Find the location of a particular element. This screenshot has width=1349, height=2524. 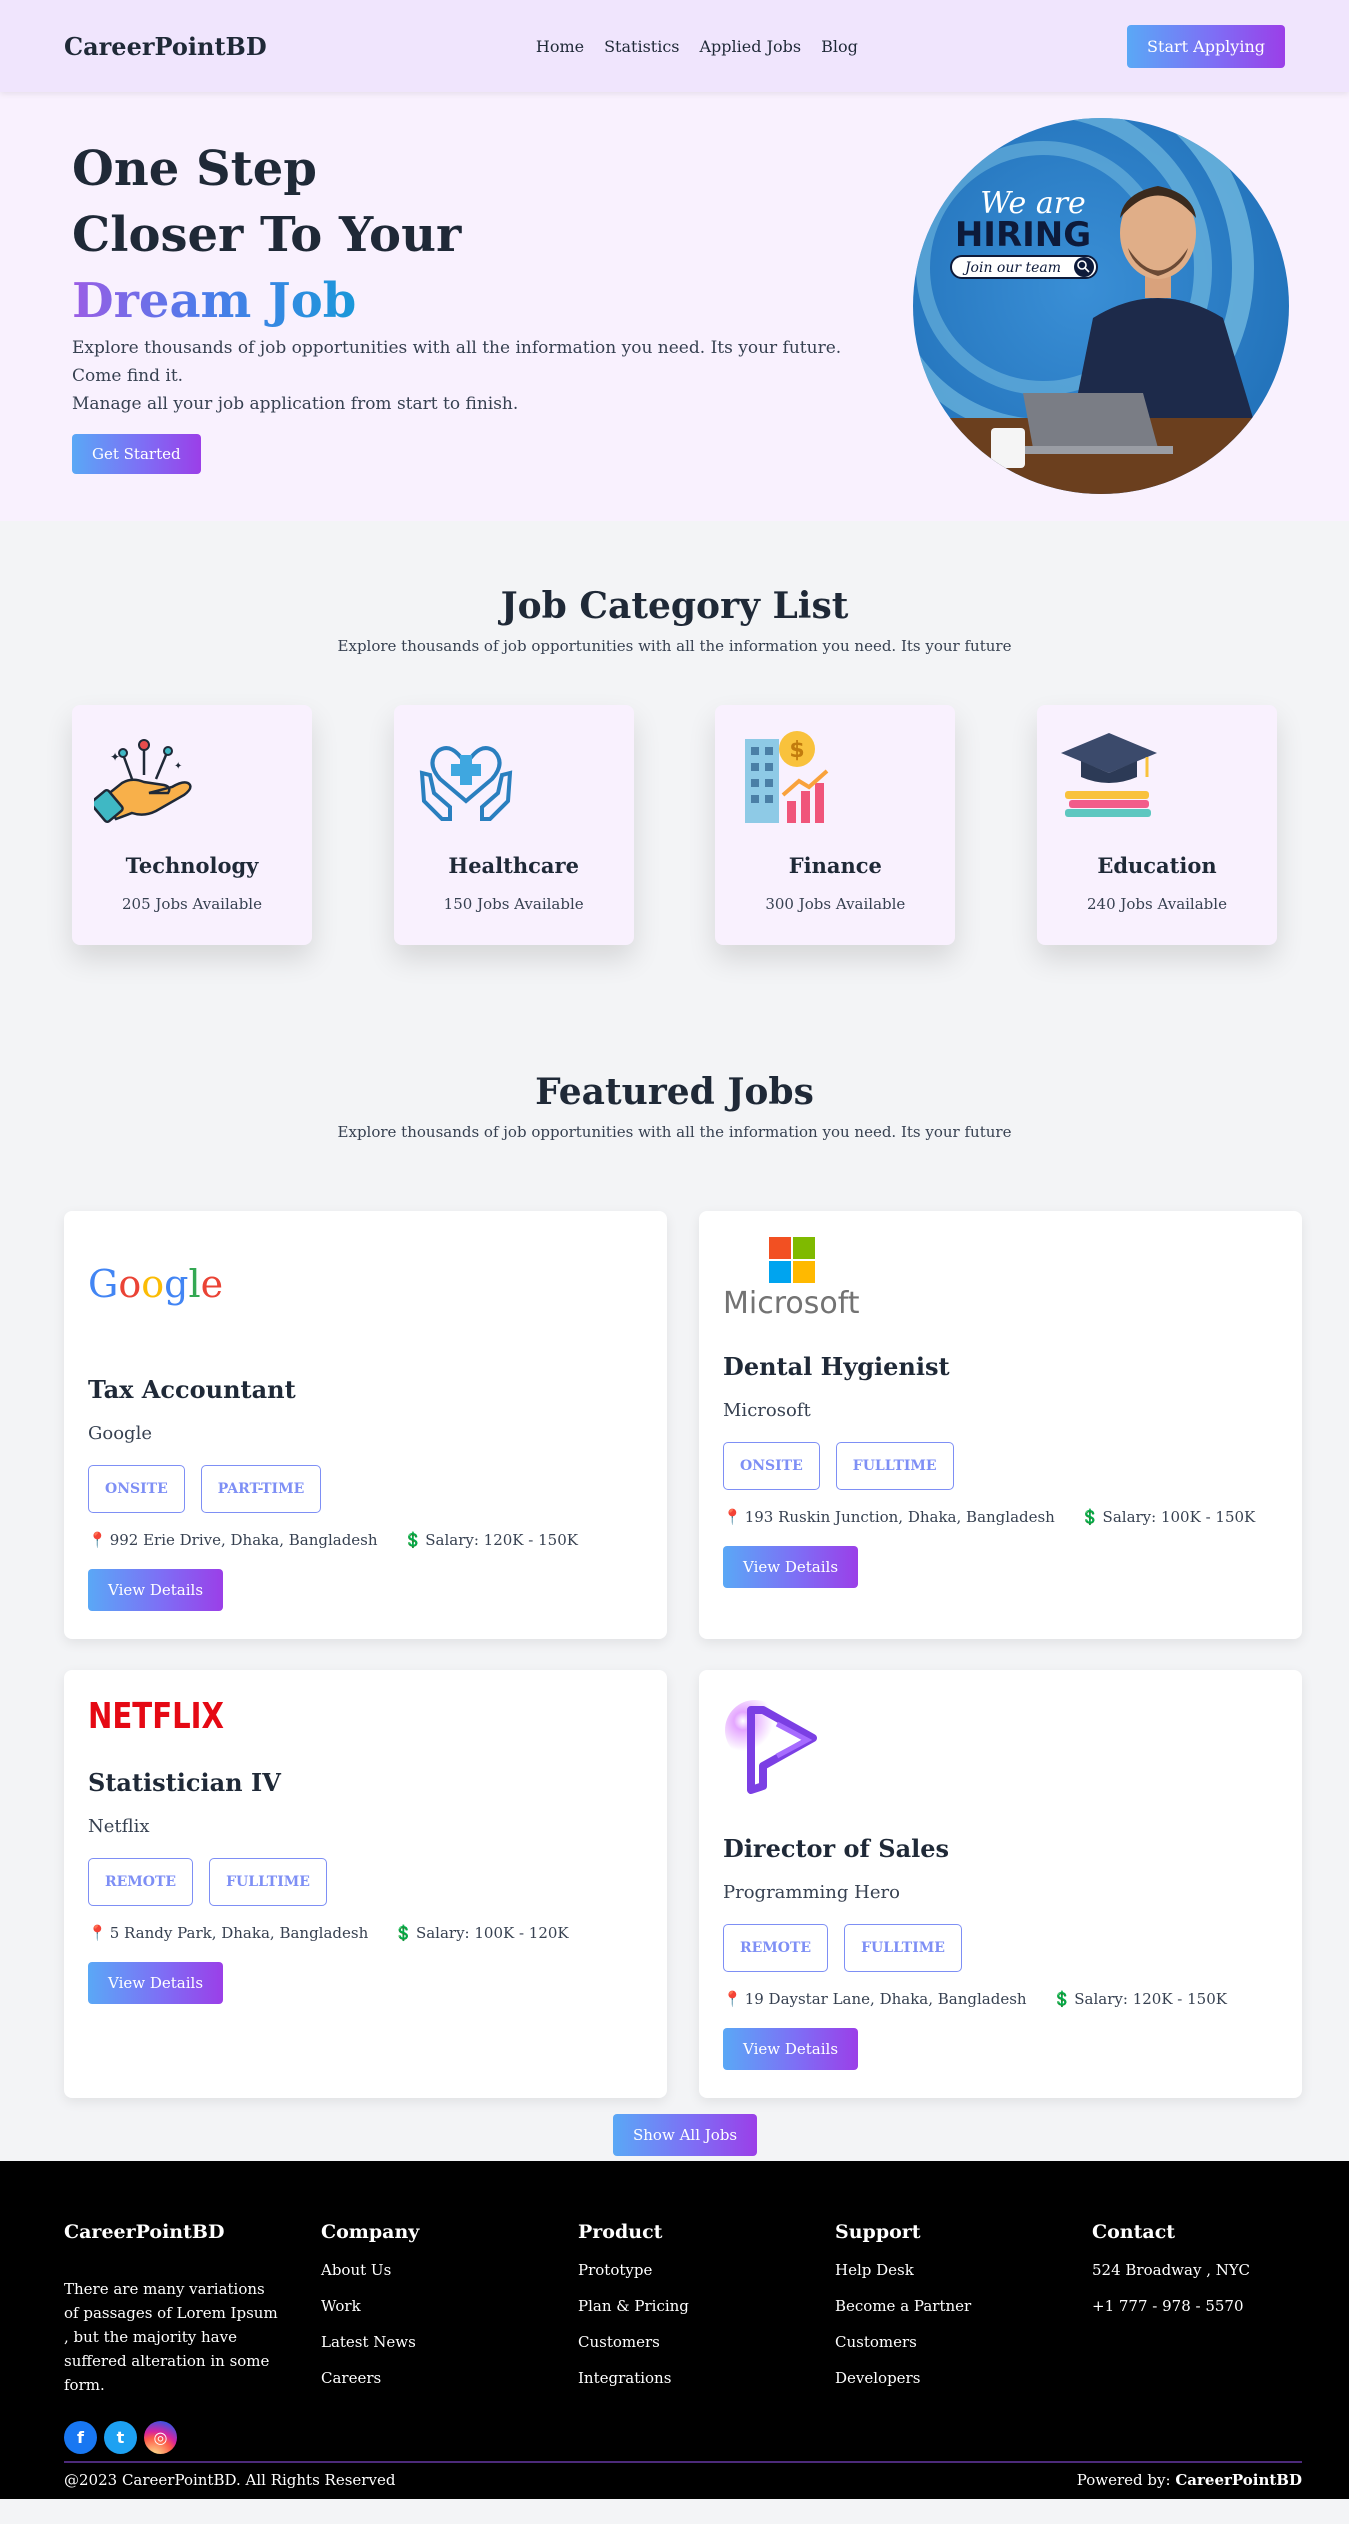

footer-link: Integrations is located at coordinates (633, 2378).